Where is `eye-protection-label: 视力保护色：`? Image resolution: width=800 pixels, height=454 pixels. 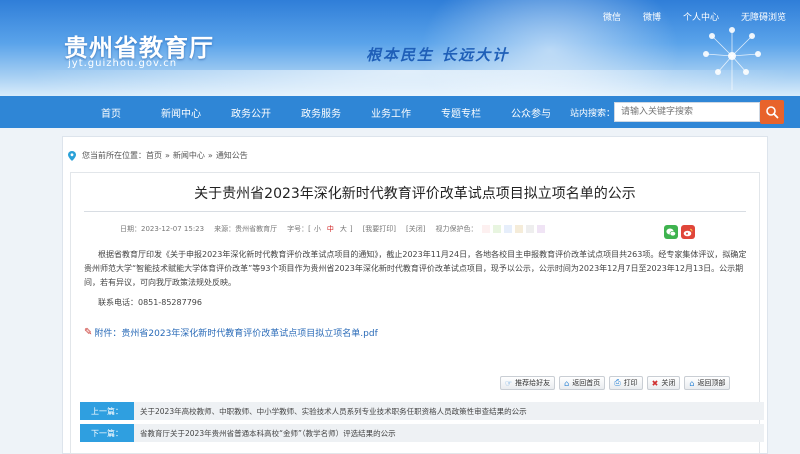 eye-protection-label: 视力保护色： is located at coordinates (456, 229).